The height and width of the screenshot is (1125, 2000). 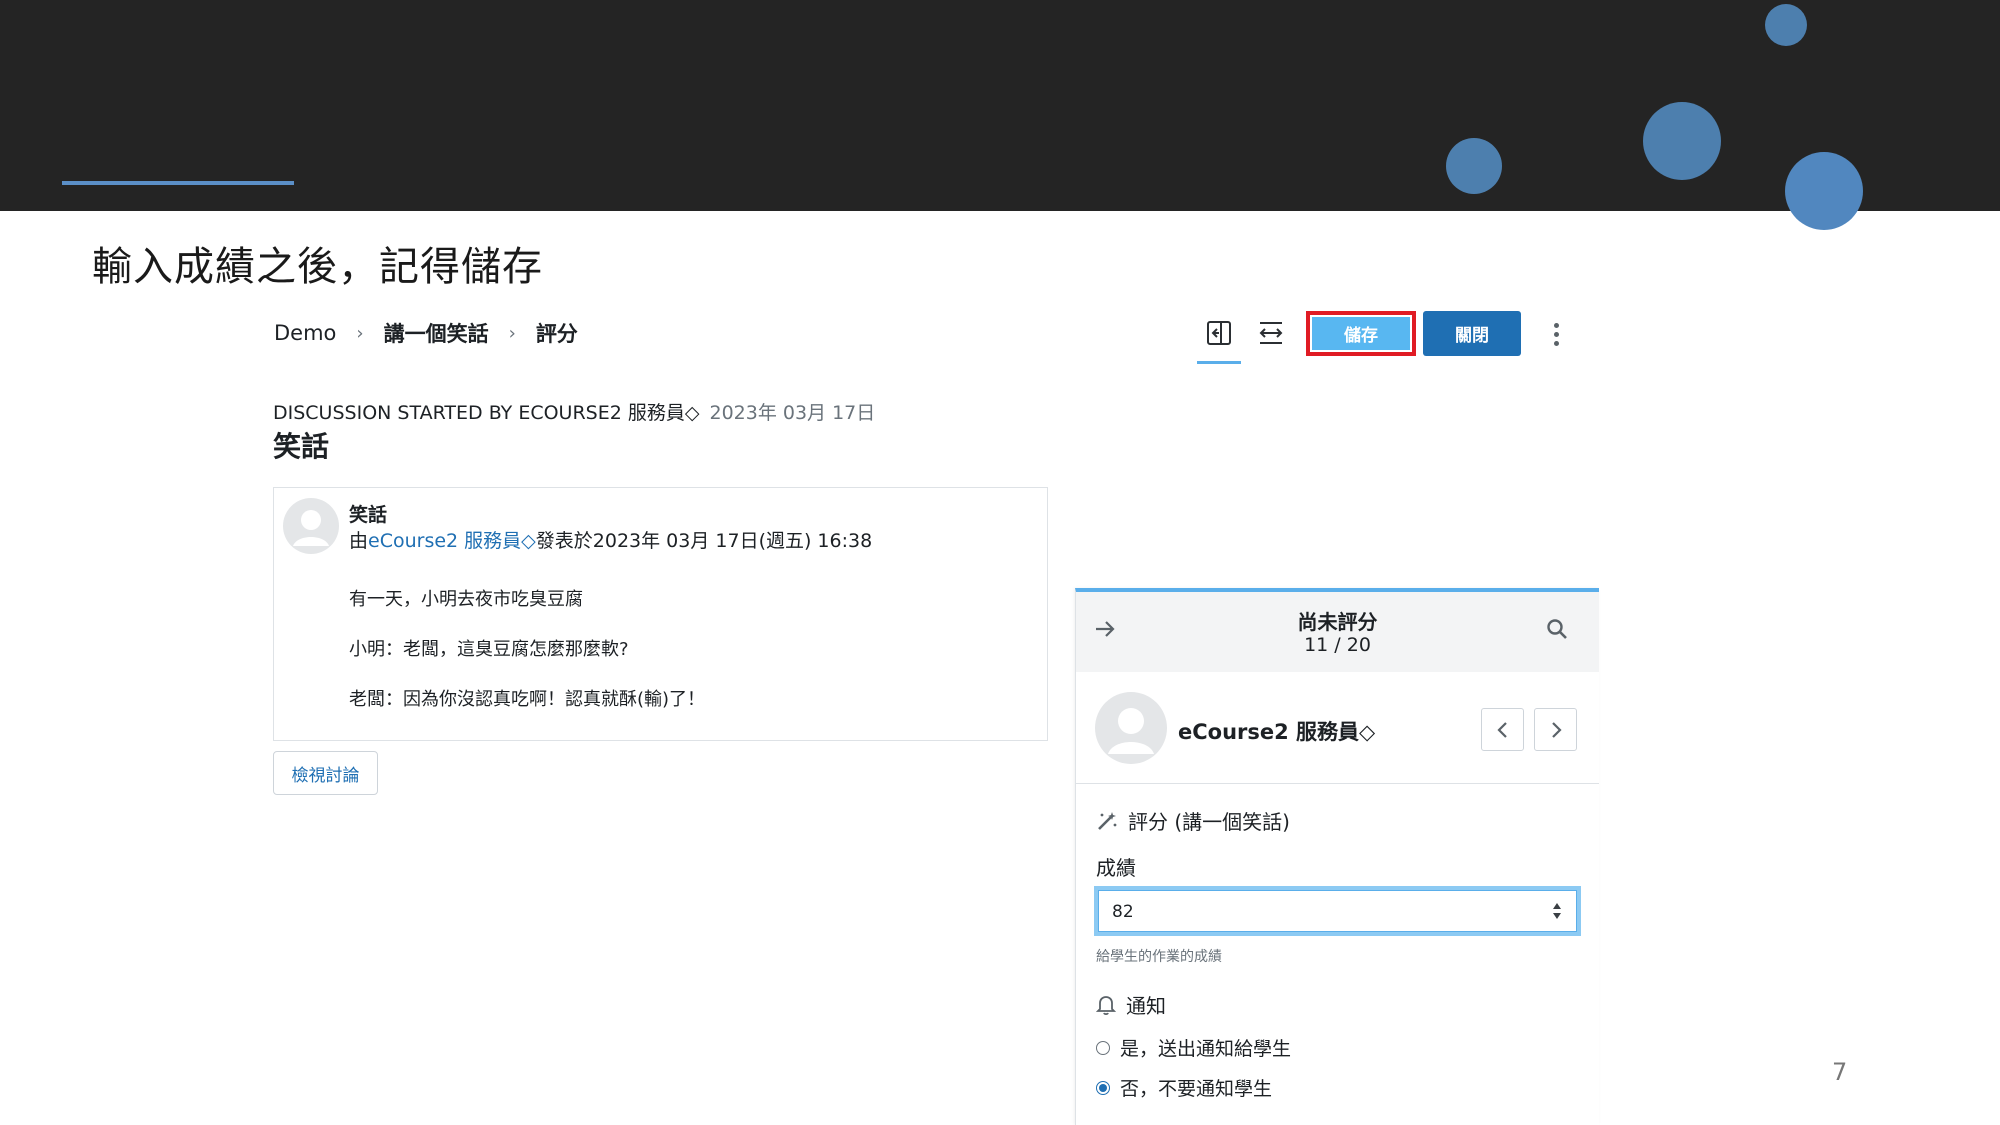 What do you see at coordinates (1123, 912) in the screenshot?
I see `grade-input-value: 82` at bounding box center [1123, 912].